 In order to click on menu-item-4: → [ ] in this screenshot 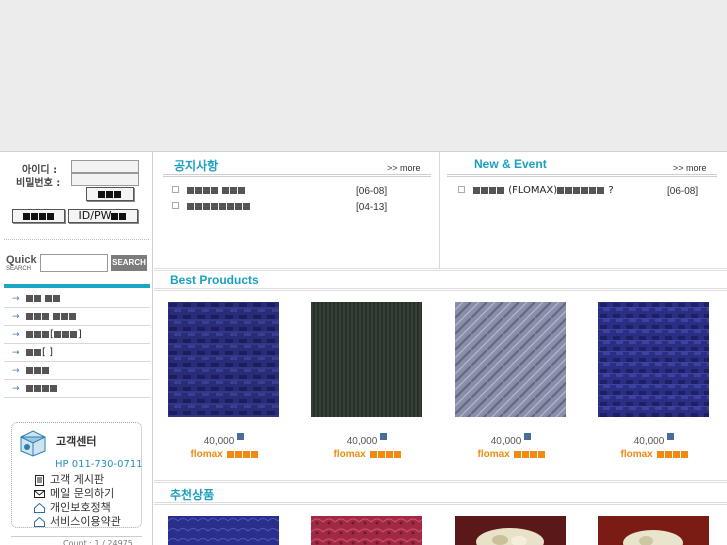, I will do `click(77, 353)`.